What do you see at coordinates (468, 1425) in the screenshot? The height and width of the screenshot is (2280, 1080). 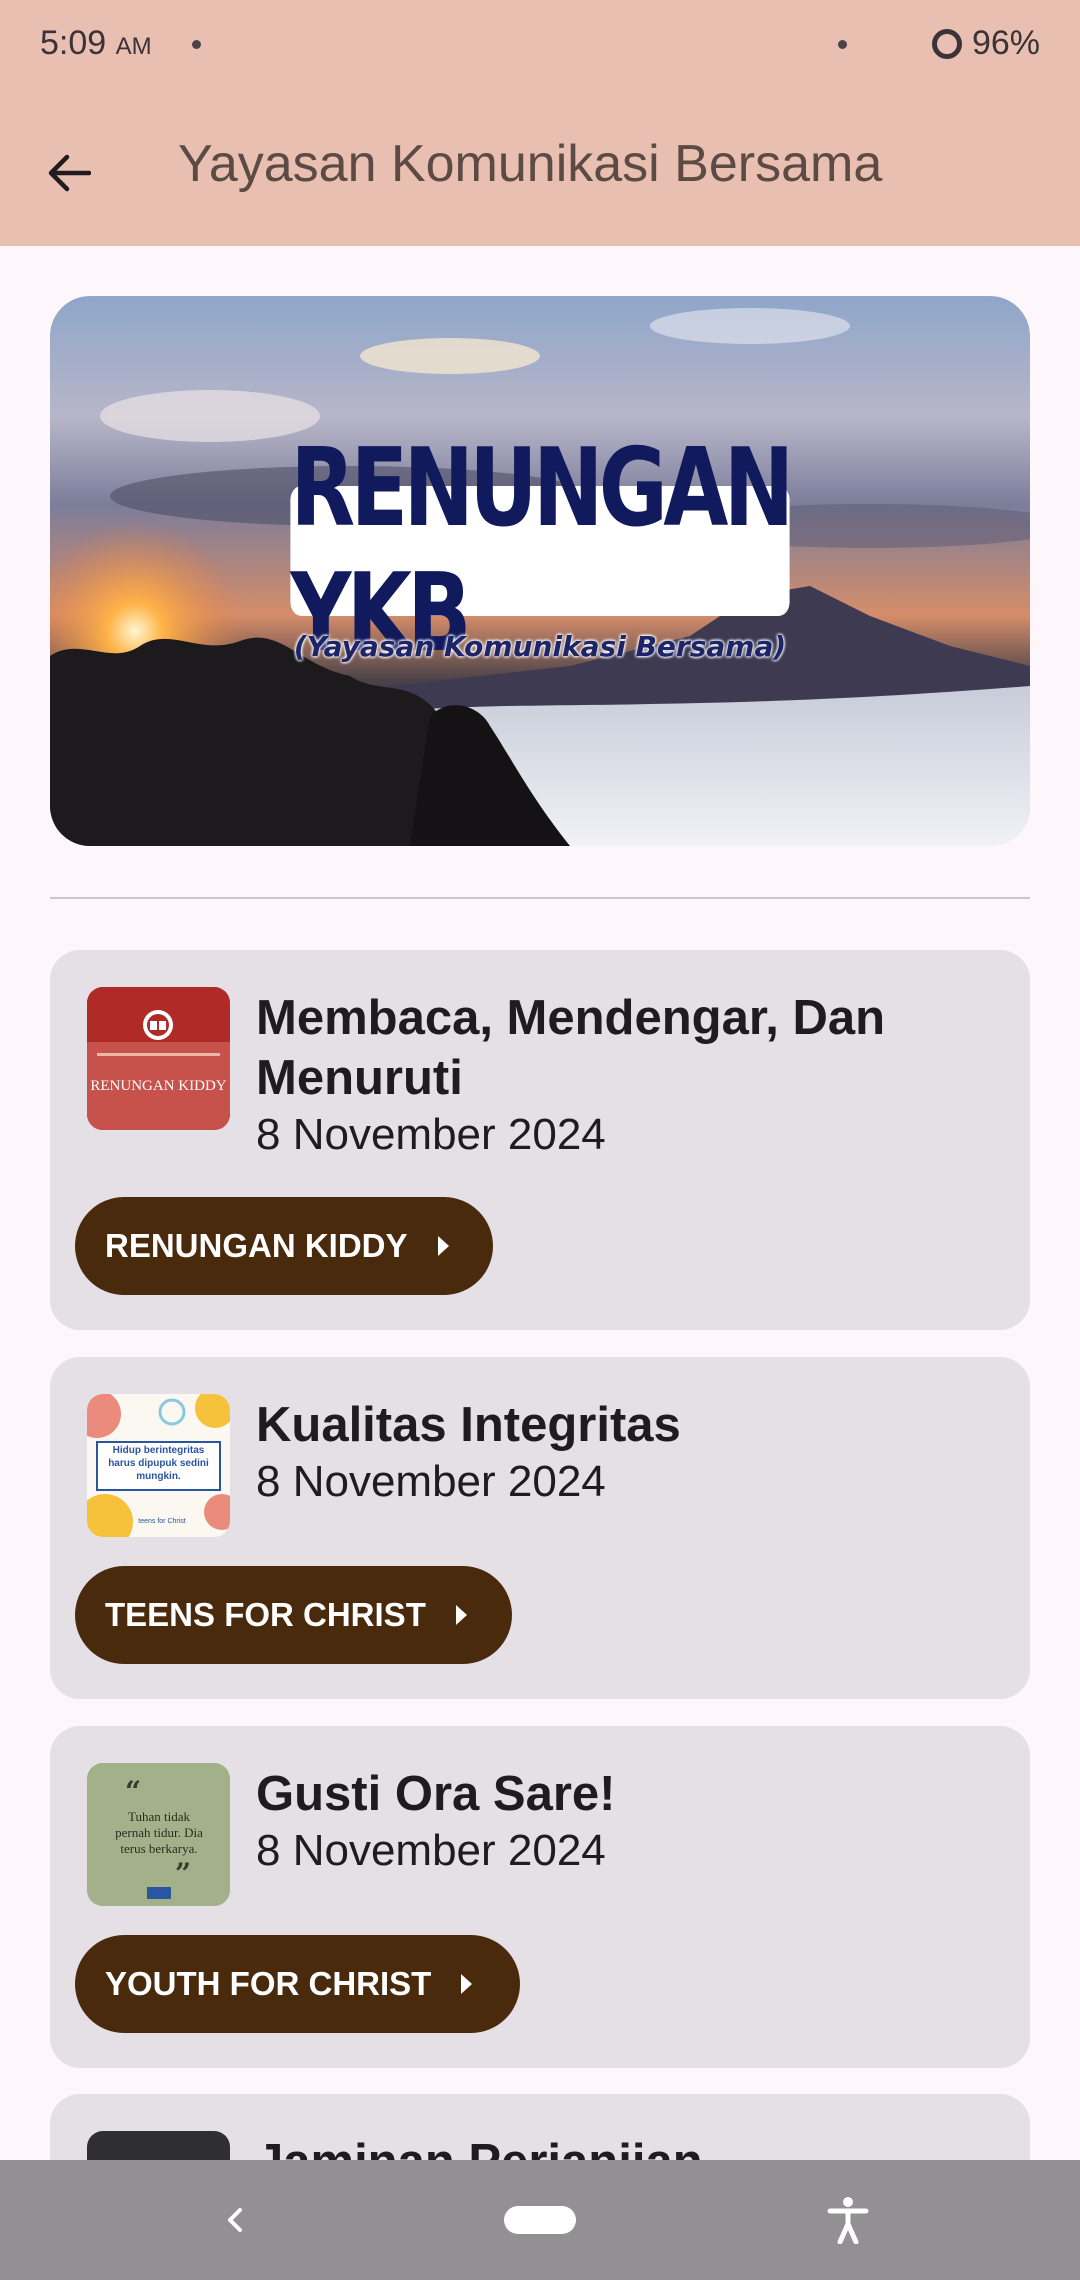 I see `devotional-title: Kualitas Integritas` at bounding box center [468, 1425].